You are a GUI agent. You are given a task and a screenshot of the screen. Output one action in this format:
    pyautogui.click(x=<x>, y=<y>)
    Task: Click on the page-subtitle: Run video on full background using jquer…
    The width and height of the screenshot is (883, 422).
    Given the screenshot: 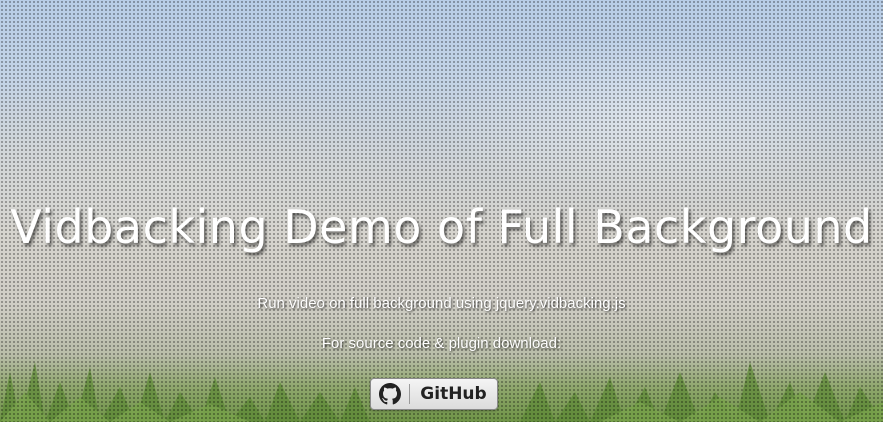 What is the action you would take?
    pyautogui.click(x=441, y=303)
    